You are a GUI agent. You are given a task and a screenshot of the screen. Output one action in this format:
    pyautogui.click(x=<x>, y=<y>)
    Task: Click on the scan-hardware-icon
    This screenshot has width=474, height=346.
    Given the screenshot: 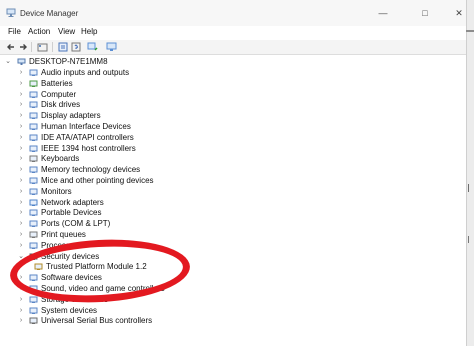 What is the action you would take?
    pyautogui.click(x=111, y=46)
    